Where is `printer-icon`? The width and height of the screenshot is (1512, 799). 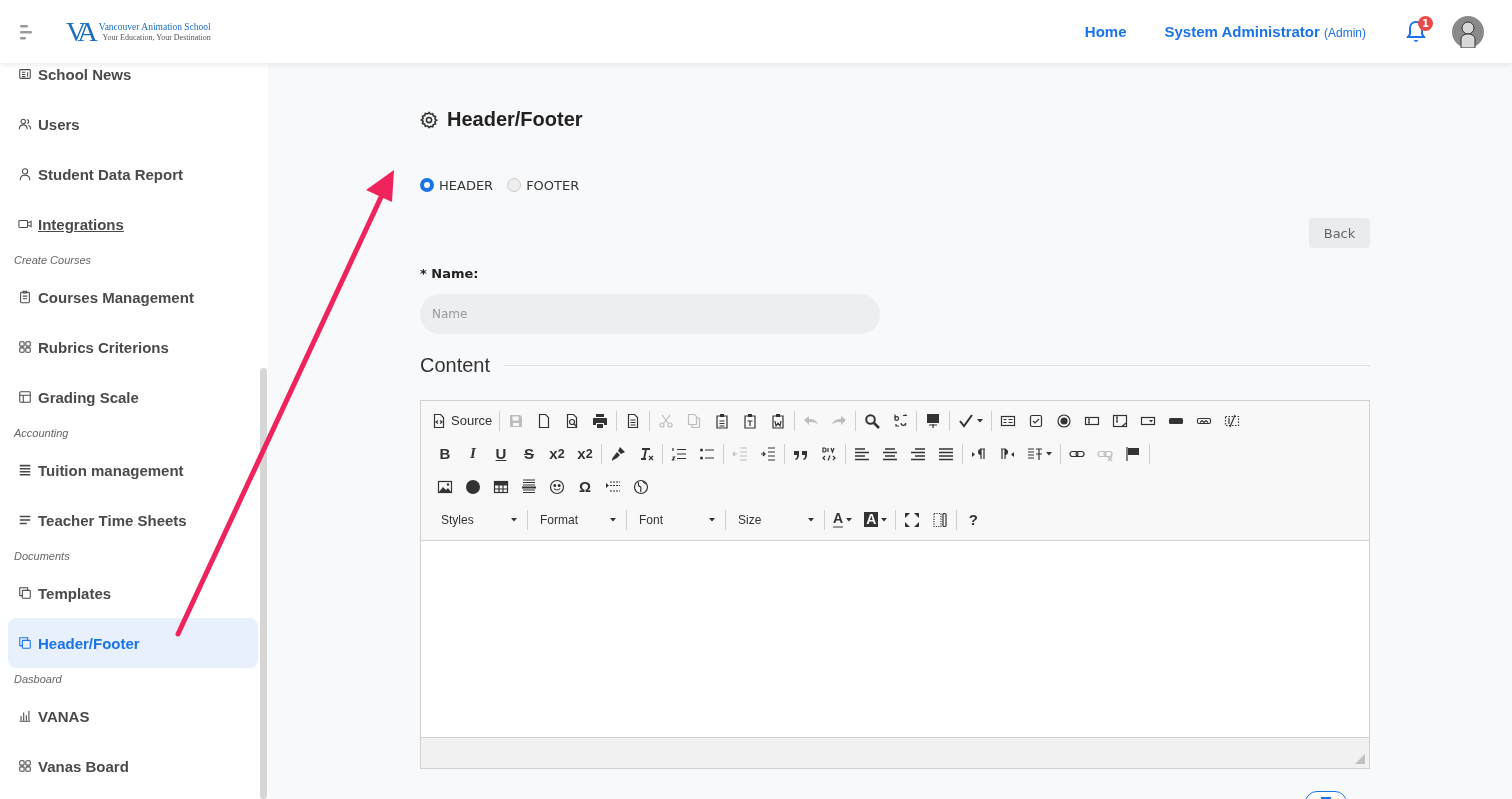
printer-icon is located at coordinates (600, 420).